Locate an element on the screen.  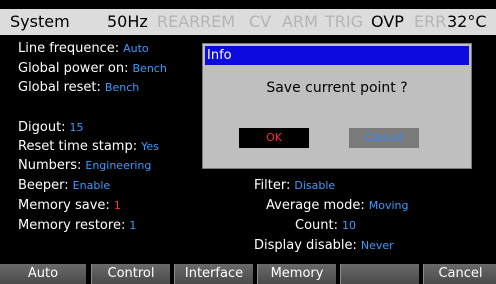
setting-value: Enable is located at coordinates (91, 185).